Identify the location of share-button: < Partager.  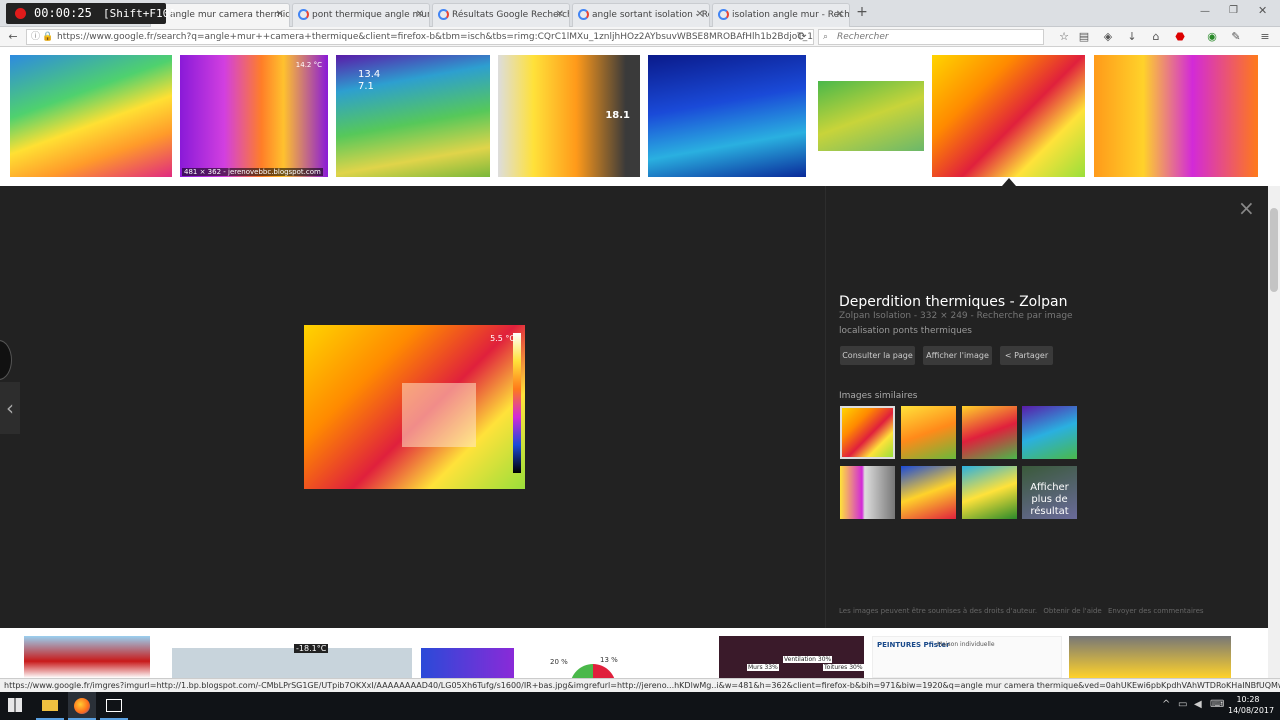
(1026, 355).